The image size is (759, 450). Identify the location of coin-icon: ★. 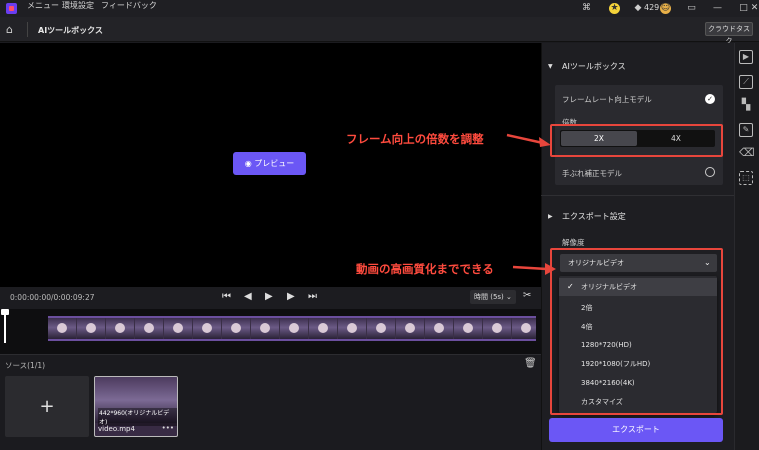
(614, 8).